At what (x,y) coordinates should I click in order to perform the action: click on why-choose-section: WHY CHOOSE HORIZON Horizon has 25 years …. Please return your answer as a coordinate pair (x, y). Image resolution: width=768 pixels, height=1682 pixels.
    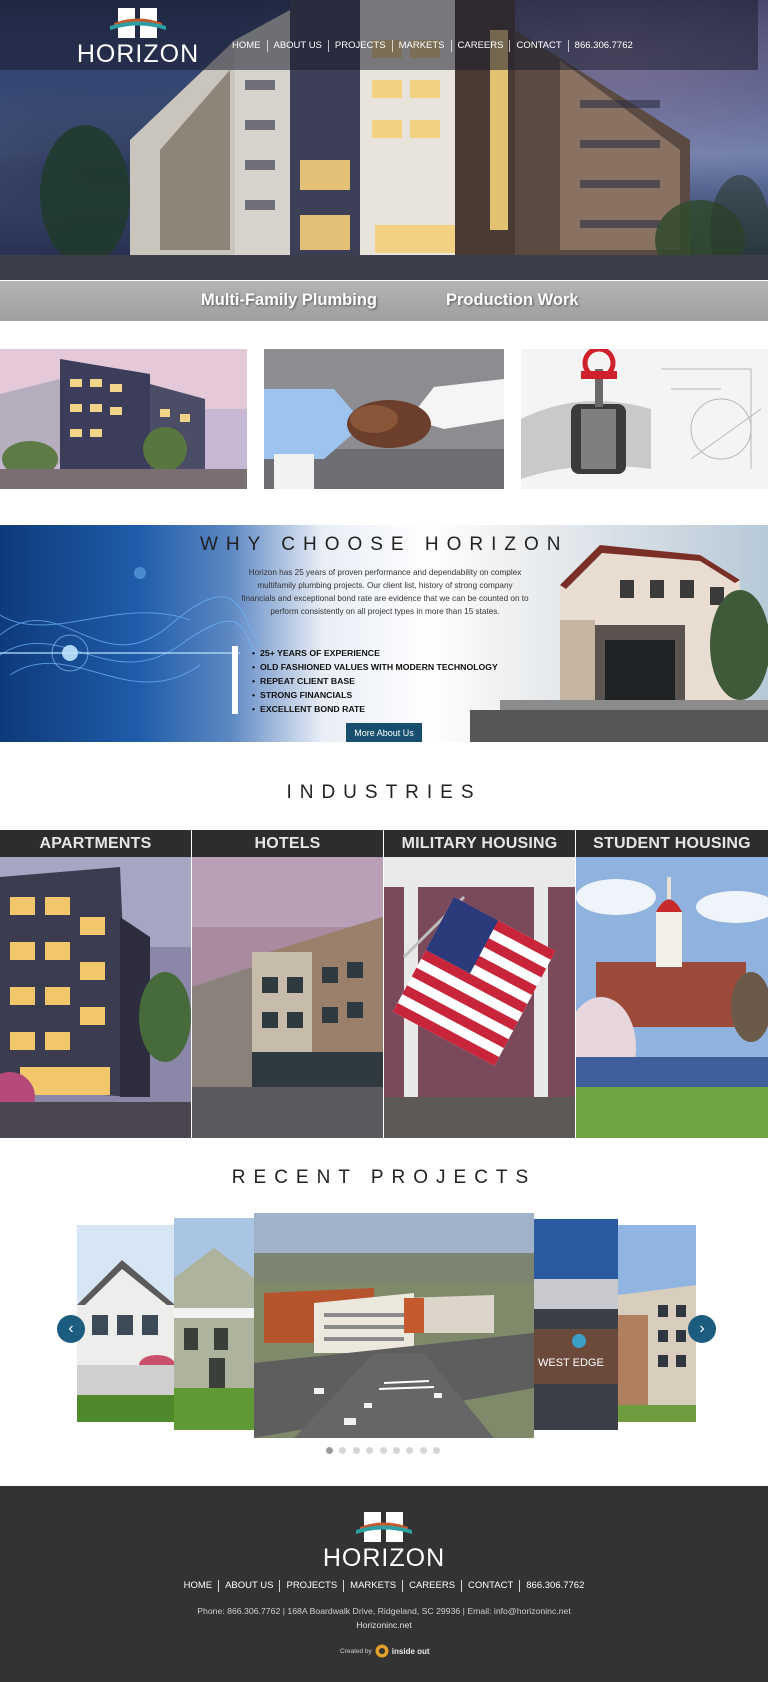
    Looking at the image, I should click on (384, 633).